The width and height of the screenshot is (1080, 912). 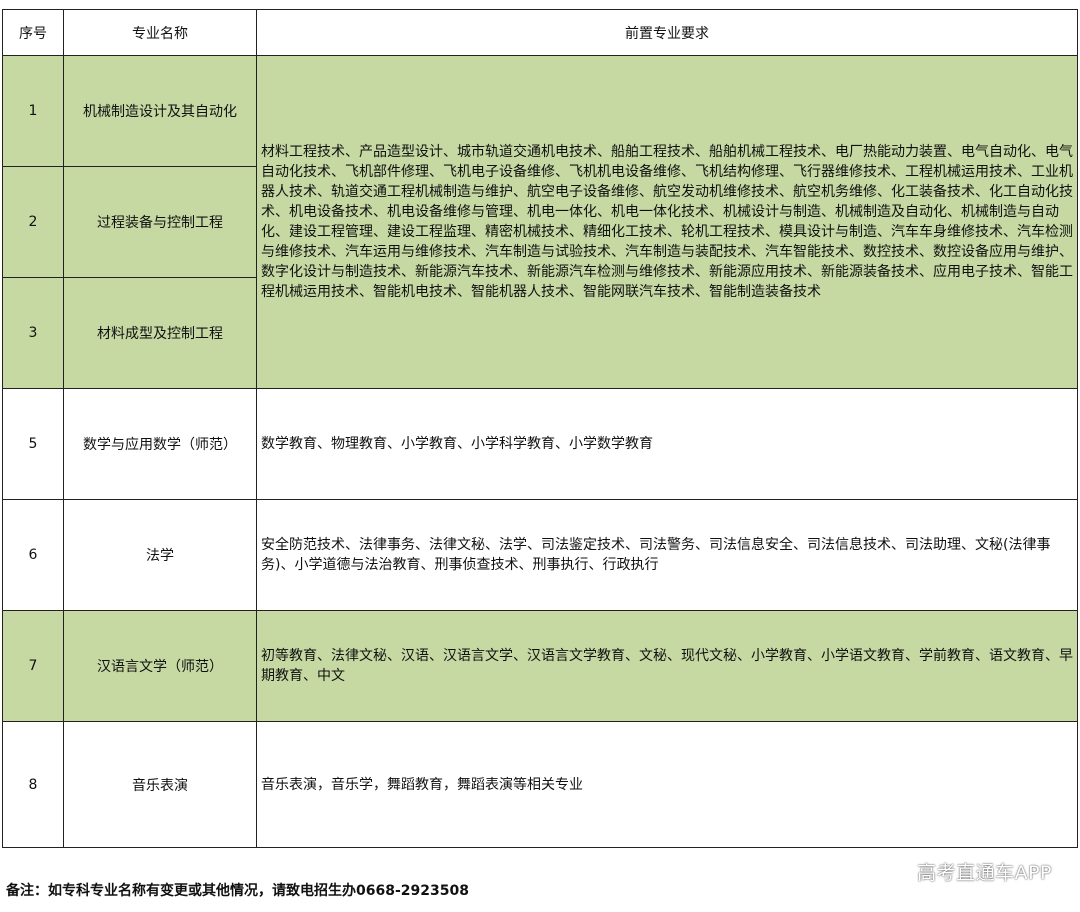 What do you see at coordinates (160, 111) in the screenshot?
I see `row-major-name: 机械制造设计及其自动化` at bounding box center [160, 111].